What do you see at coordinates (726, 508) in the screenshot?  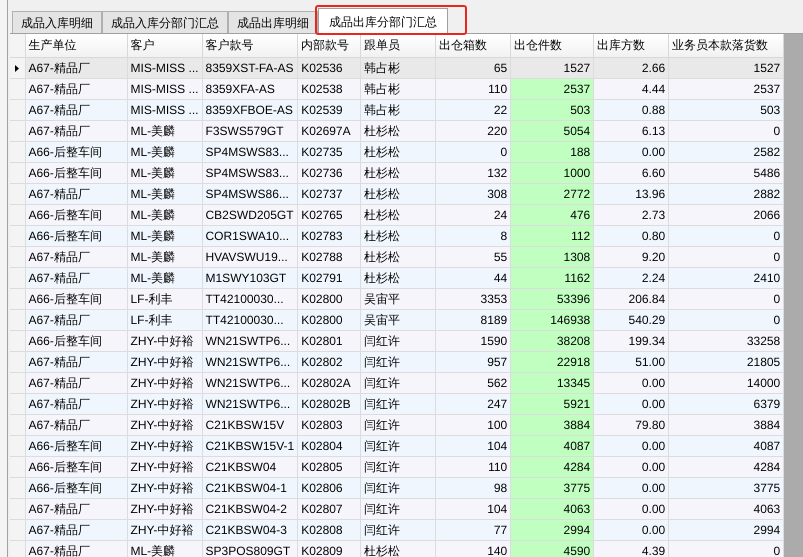 I see `table-cell: 4063` at bounding box center [726, 508].